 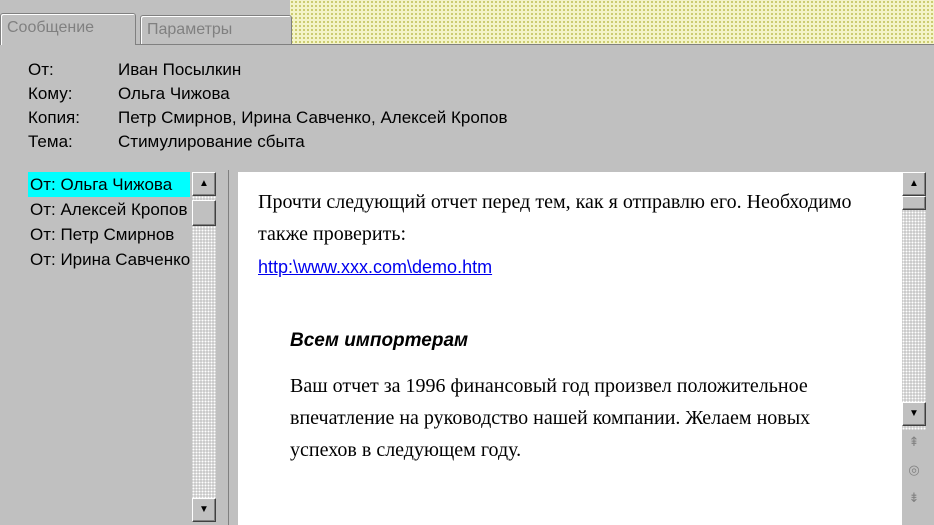 What do you see at coordinates (379, 340) in the screenshot?
I see `message-subheading: Всем импортерам` at bounding box center [379, 340].